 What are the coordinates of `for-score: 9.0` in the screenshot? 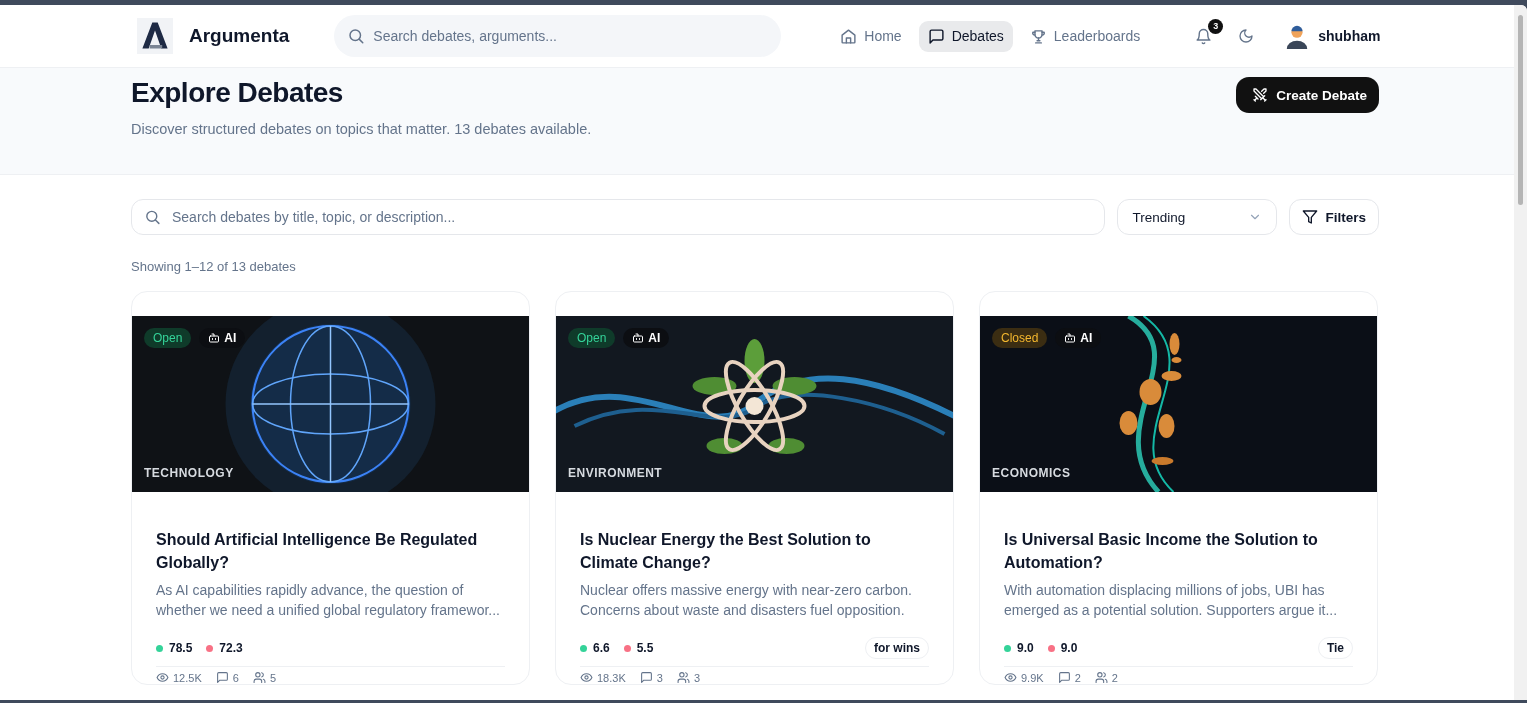 It's located at (1019, 648).